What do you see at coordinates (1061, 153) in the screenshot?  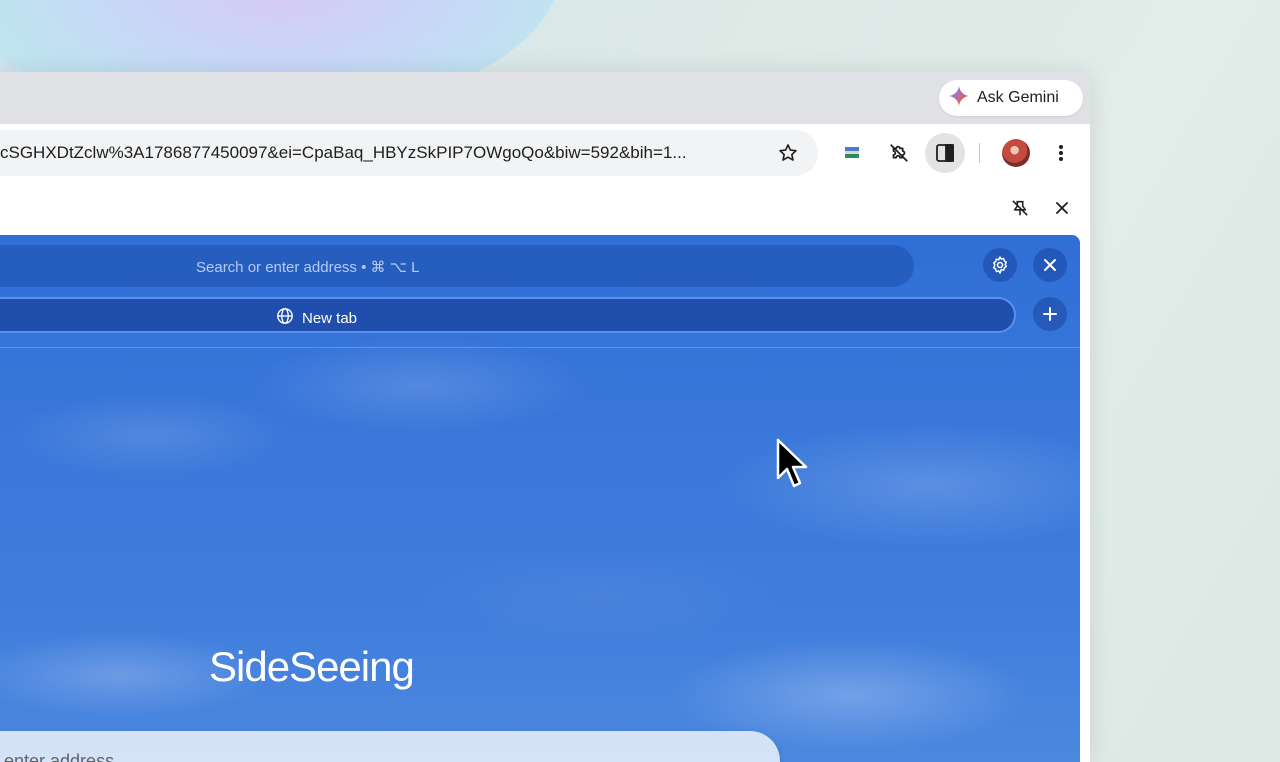 I see `more-vert-icon` at bounding box center [1061, 153].